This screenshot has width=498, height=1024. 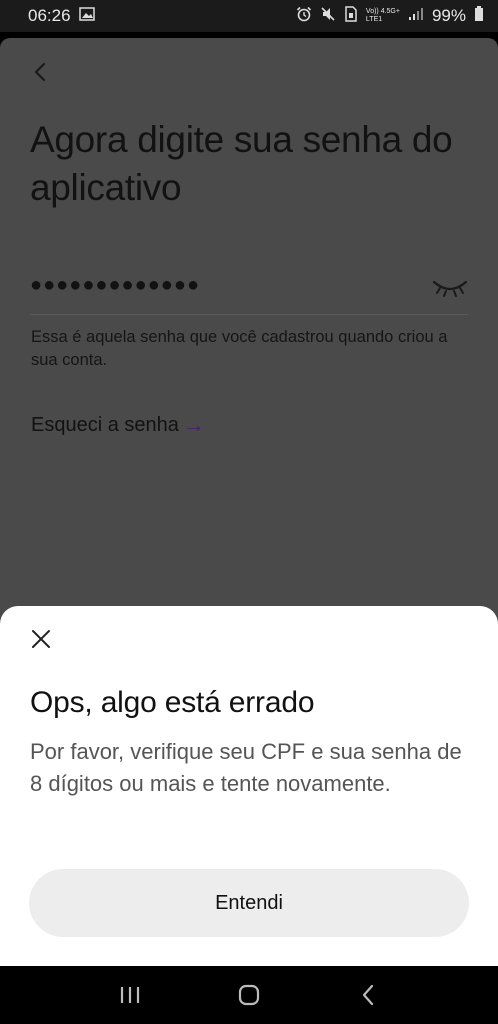 What do you see at coordinates (382, 11) in the screenshot?
I see `network-label-top: Vo)) 4.5G+` at bounding box center [382, 11].